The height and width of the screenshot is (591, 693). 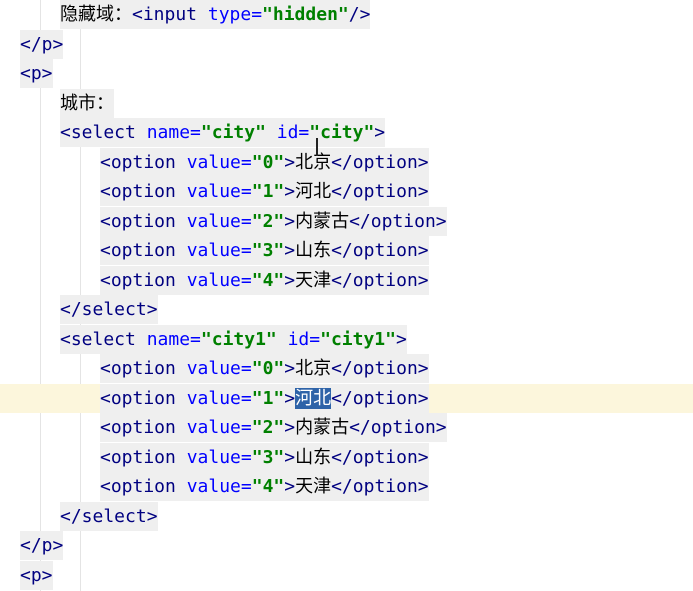 I want to click on code-token: 隐藏域：, so click(x=96, y=14).